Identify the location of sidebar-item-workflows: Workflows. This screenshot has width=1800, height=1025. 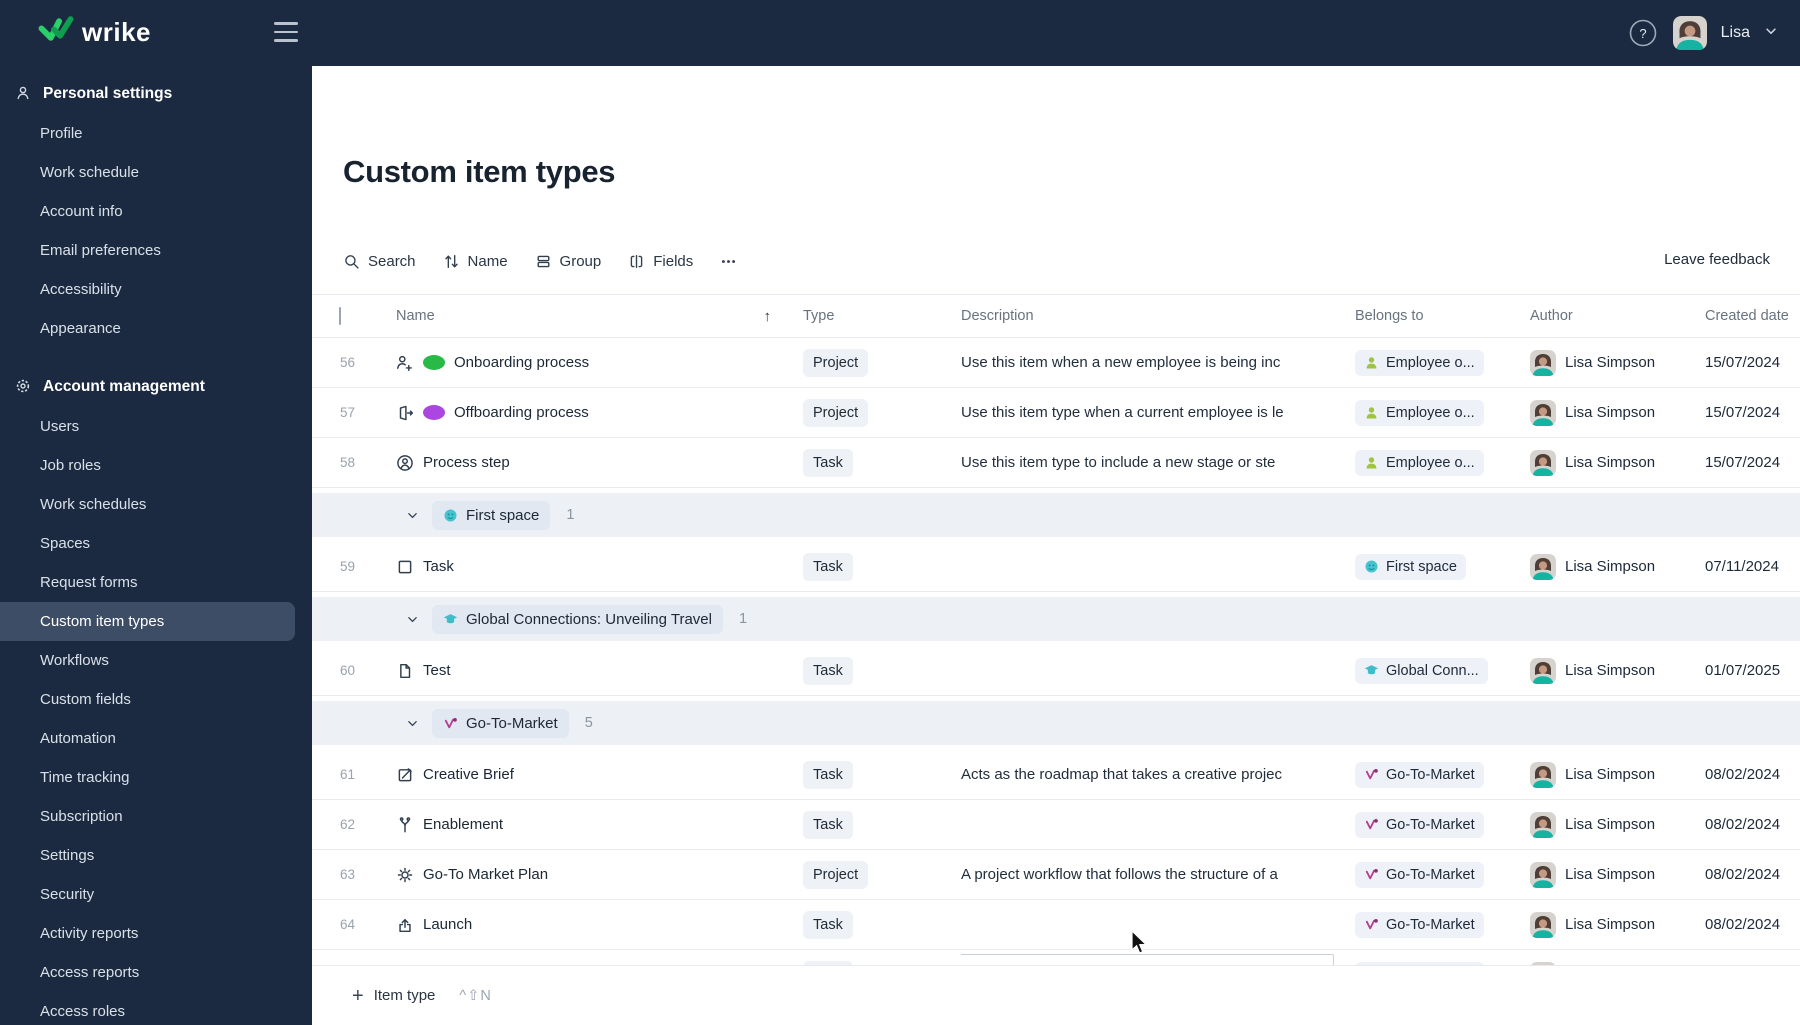
(156, 660).